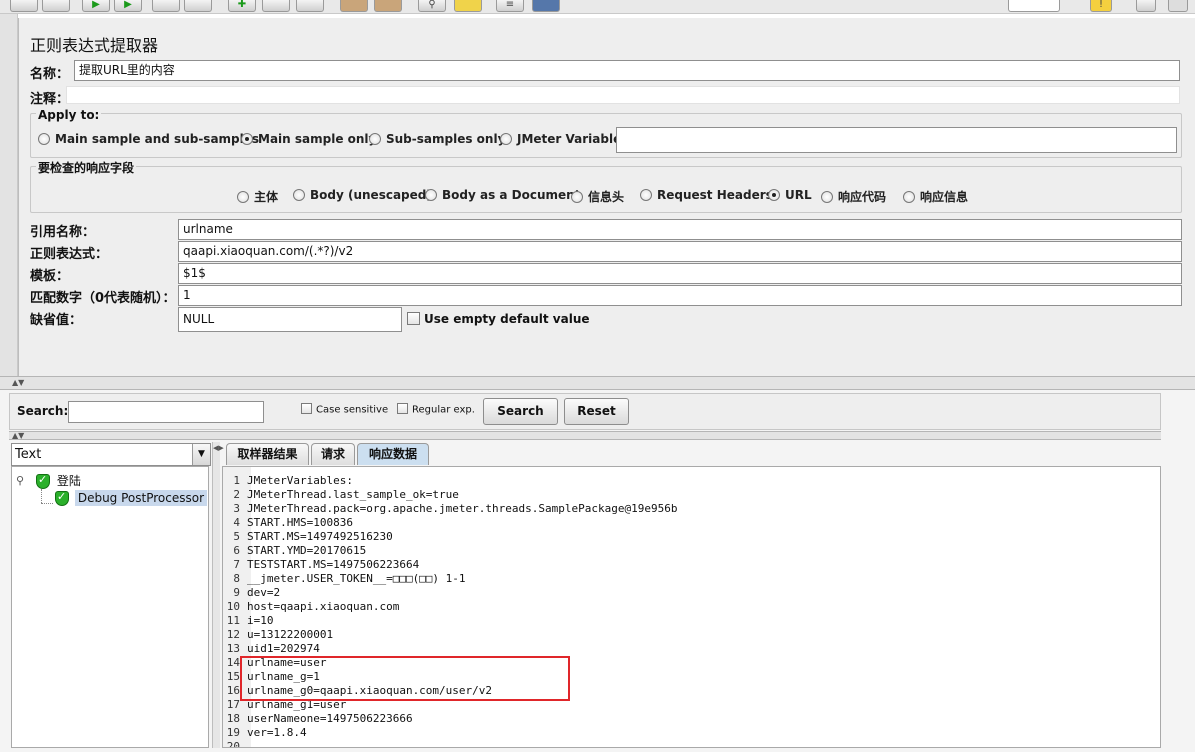 The height and width of the screenshot is (752, 1195). What do you see at coordinates (233, 620) in the screenshot?
I see `line-number: 11` at bounding box center [233, 620].